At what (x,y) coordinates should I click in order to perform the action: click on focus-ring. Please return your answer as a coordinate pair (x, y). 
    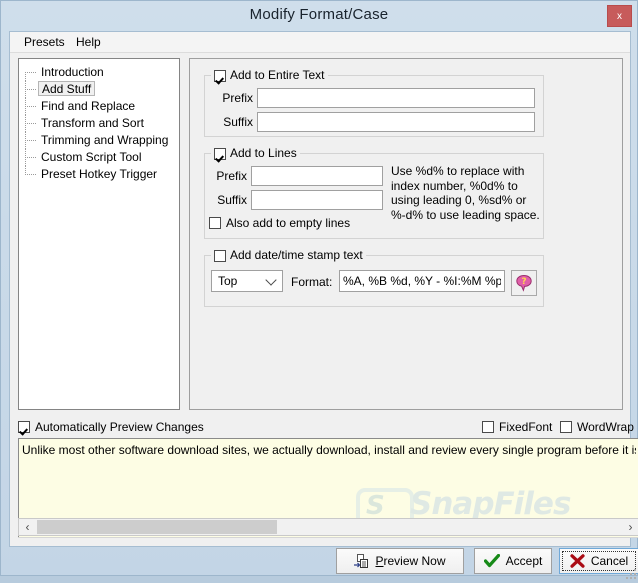
    Looking at the image, I should click on (599, 561).